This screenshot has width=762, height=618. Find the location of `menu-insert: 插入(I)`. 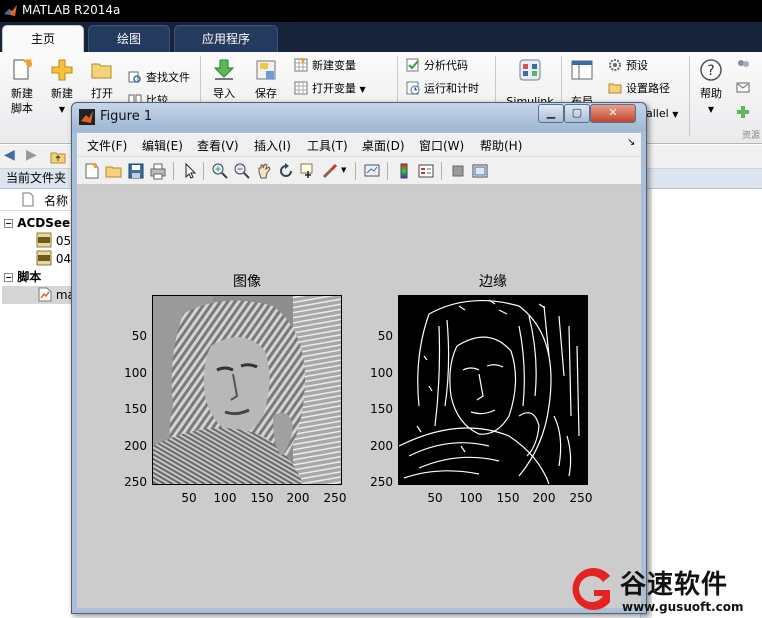

menu-insert: 插入(I) is located at coordinates (272, 145).